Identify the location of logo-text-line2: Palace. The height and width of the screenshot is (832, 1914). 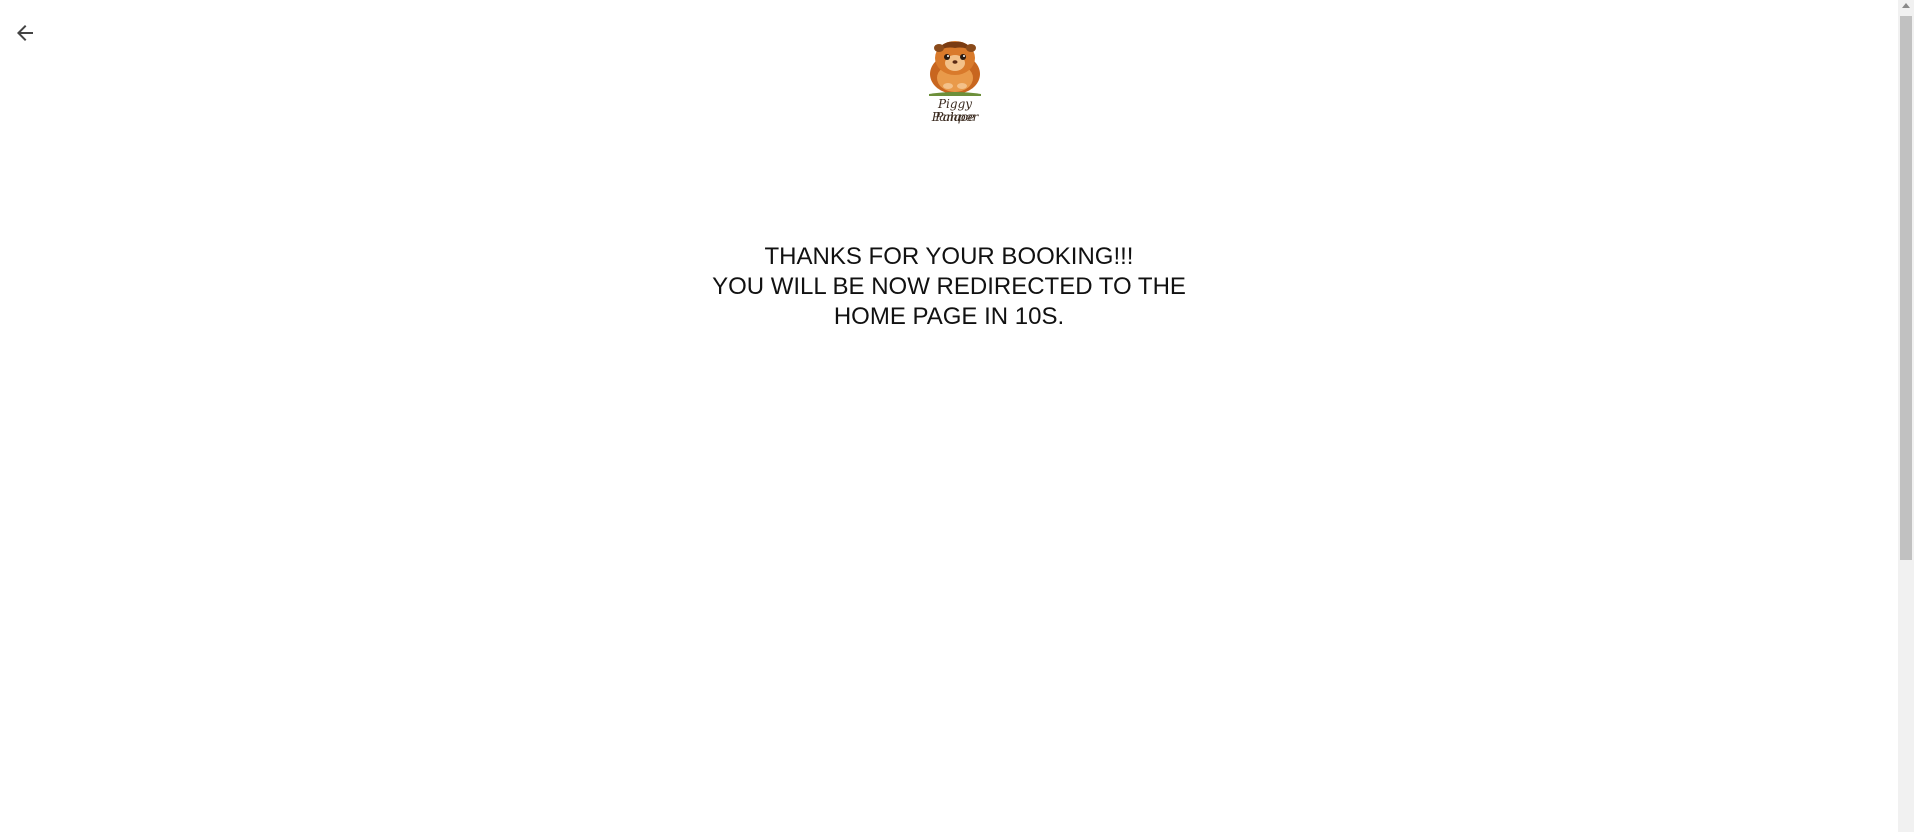
(955, 117).